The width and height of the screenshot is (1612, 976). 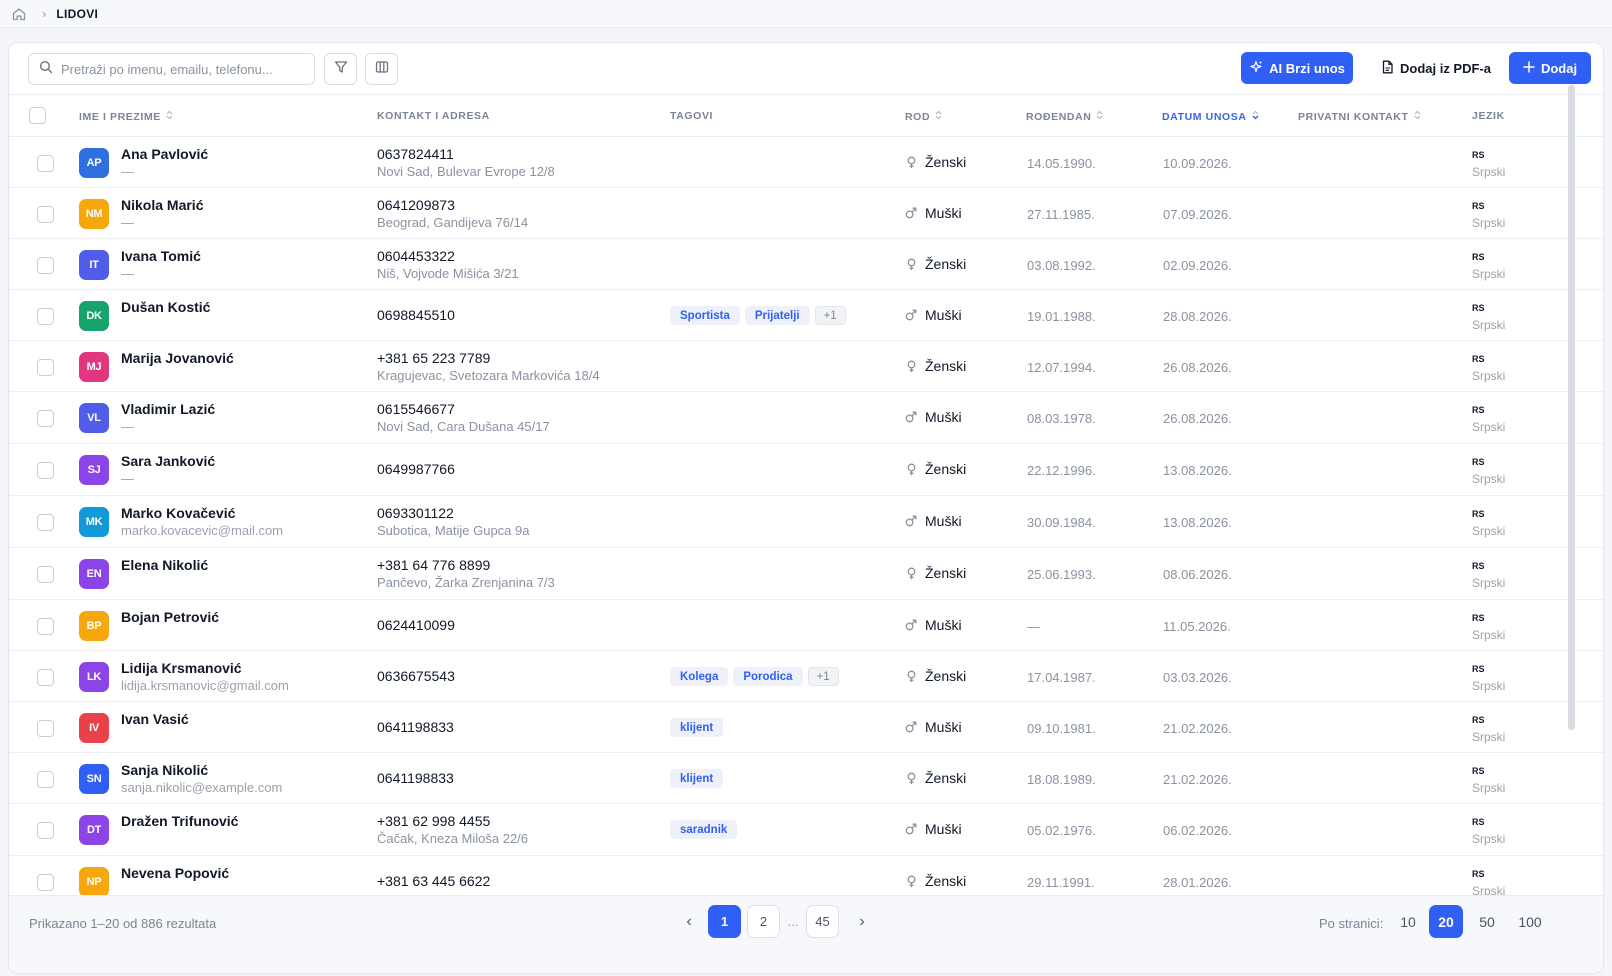 I want to click on avatar: IT, so click(x=94, y=265).